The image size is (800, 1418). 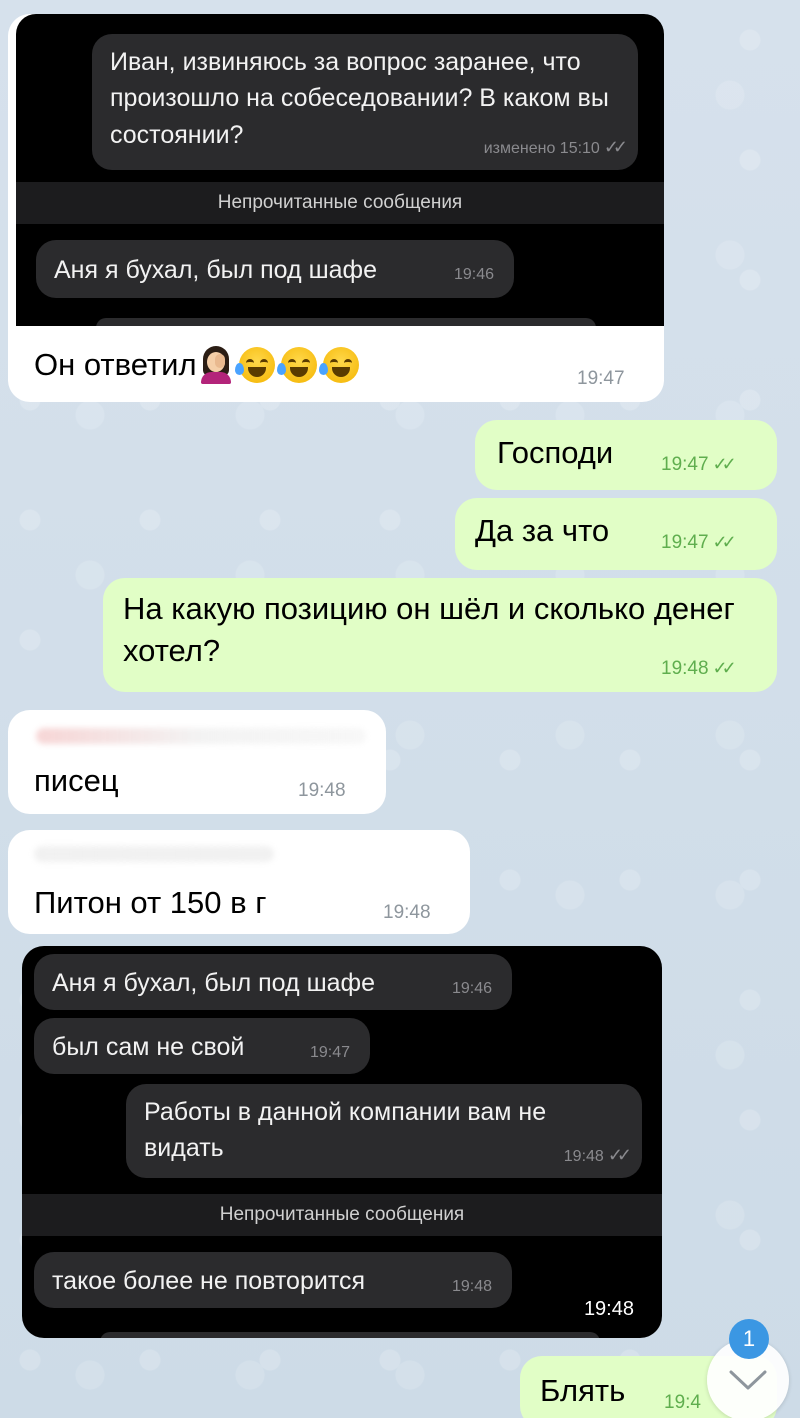 I want to click on screenshot-question-time: изменено 15:10 ✓✓, so click(x=555, y=146).